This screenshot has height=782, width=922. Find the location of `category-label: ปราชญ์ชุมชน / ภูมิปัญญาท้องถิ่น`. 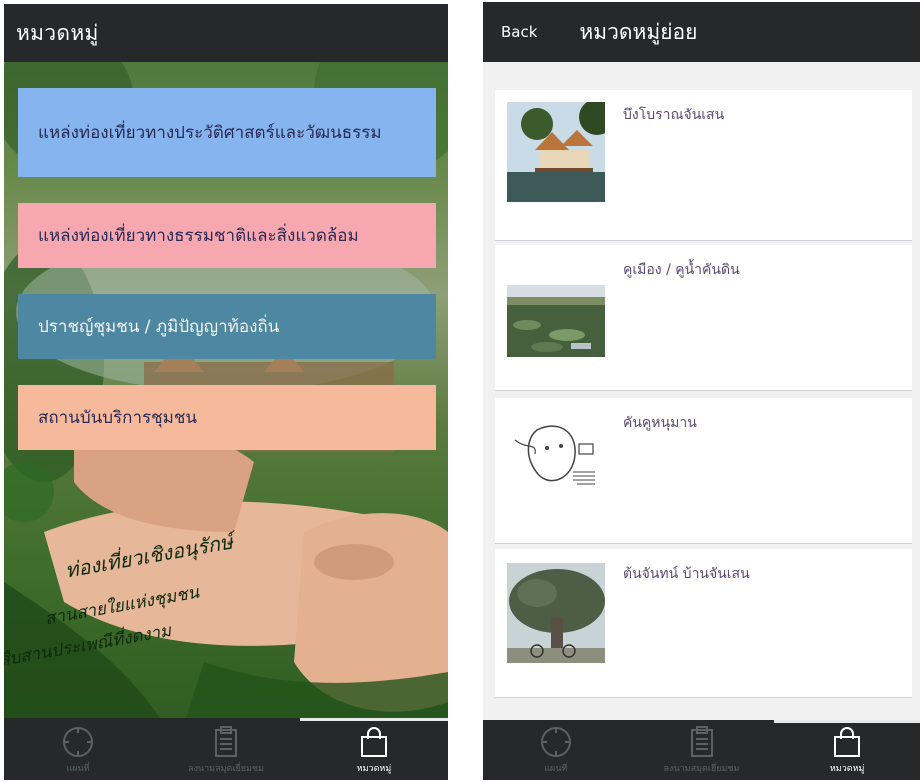

category-label: ปราชญ์ชุมชน / ภูมิปัญญาท้องถิ่น is located at coordinates (159, 326).